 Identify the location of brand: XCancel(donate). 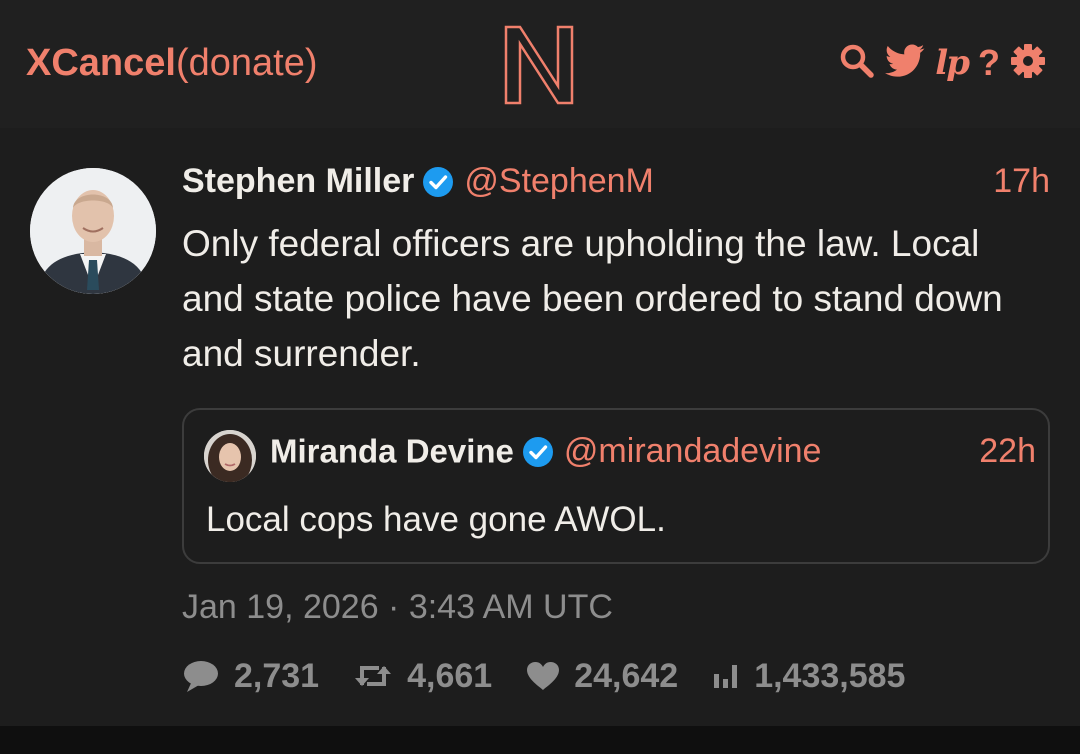
(172, 63).